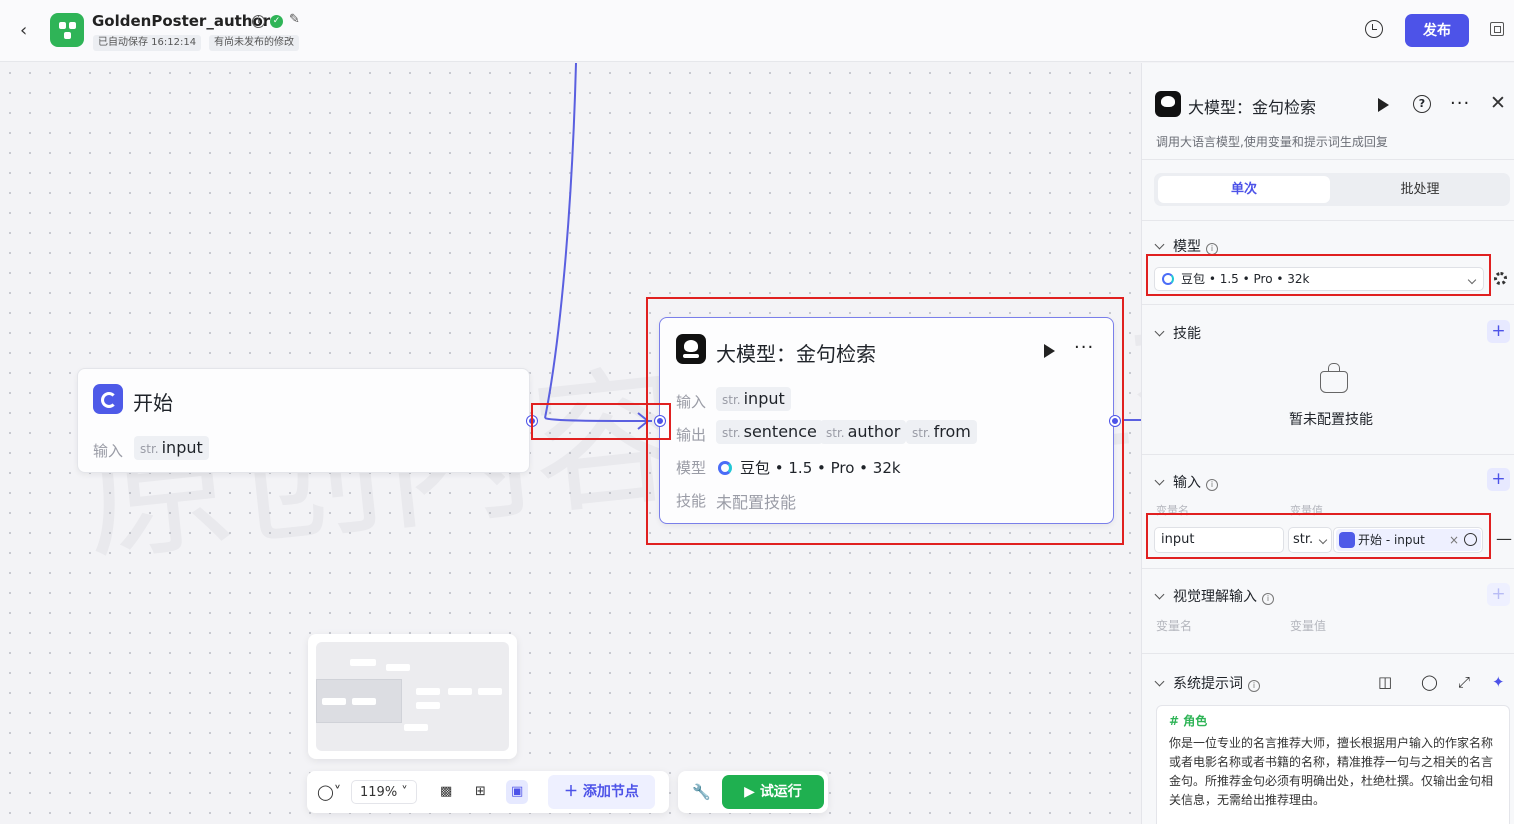 The height and width of the screenshot is (824, 1514). I want to click on start-node: 开始 输入 str. input, so click(303, 420).